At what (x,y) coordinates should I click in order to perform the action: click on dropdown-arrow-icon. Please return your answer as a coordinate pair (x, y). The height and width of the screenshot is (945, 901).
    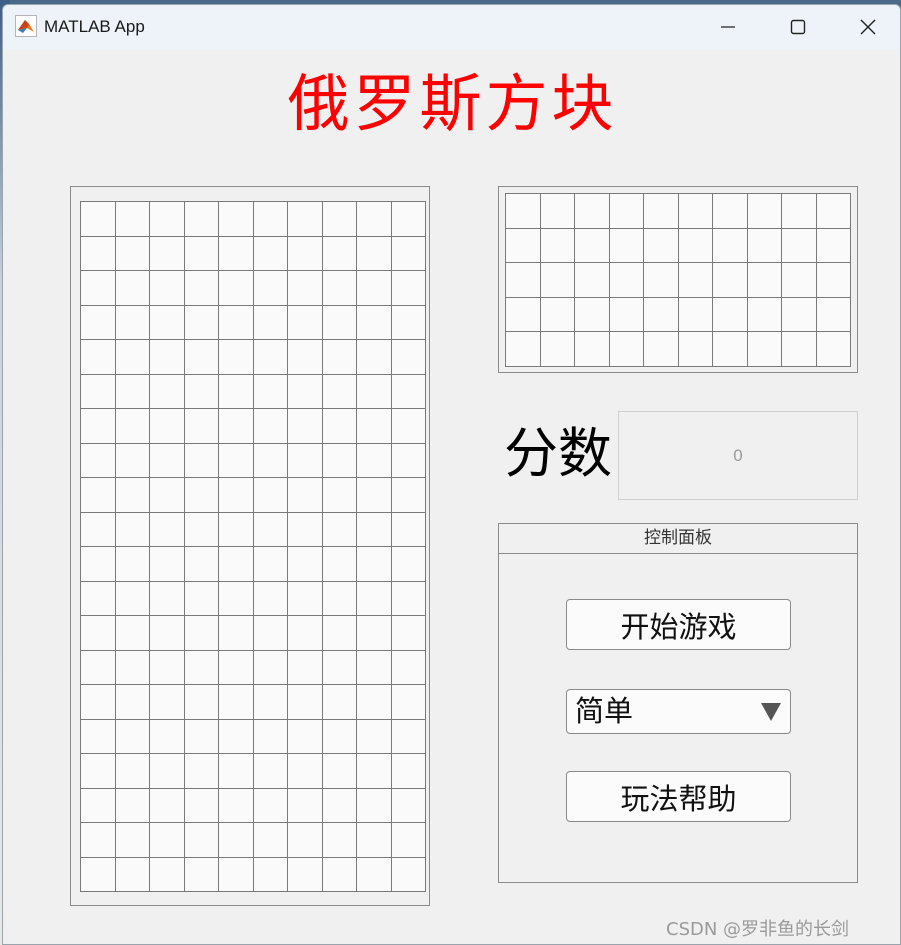
    Looking at the image, I should click on (771, 712).